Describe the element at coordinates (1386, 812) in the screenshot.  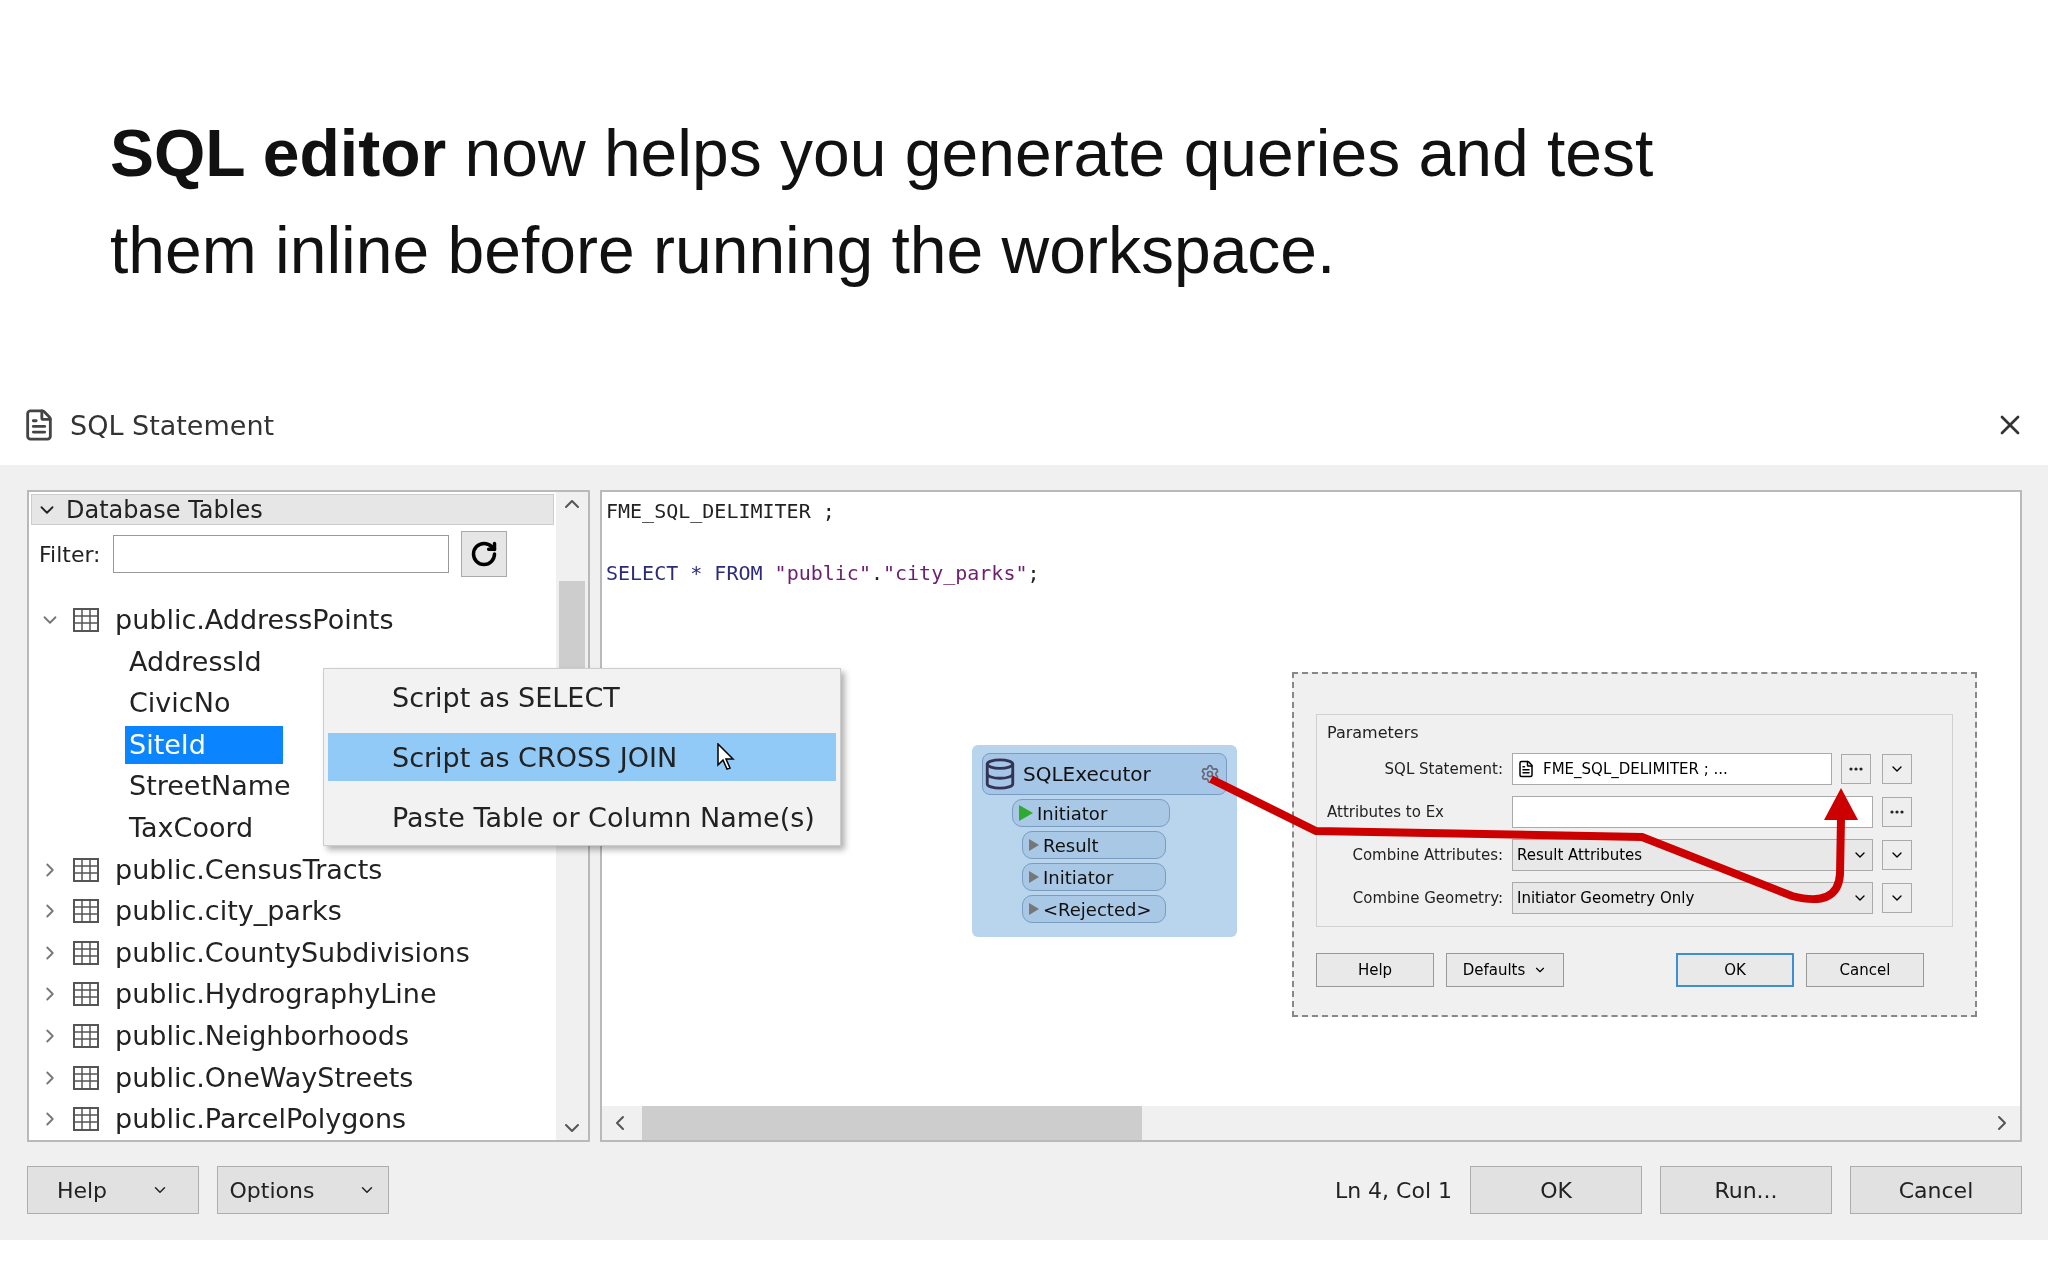
I see `parameter-label: Attributes to Ex` at that location.